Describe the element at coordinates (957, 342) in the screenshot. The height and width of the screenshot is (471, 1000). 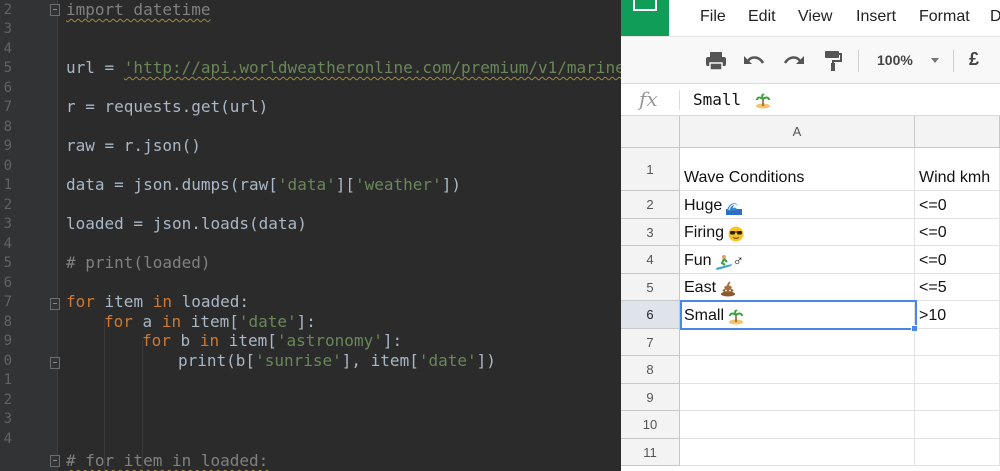
I see `cell-b7` at that location.